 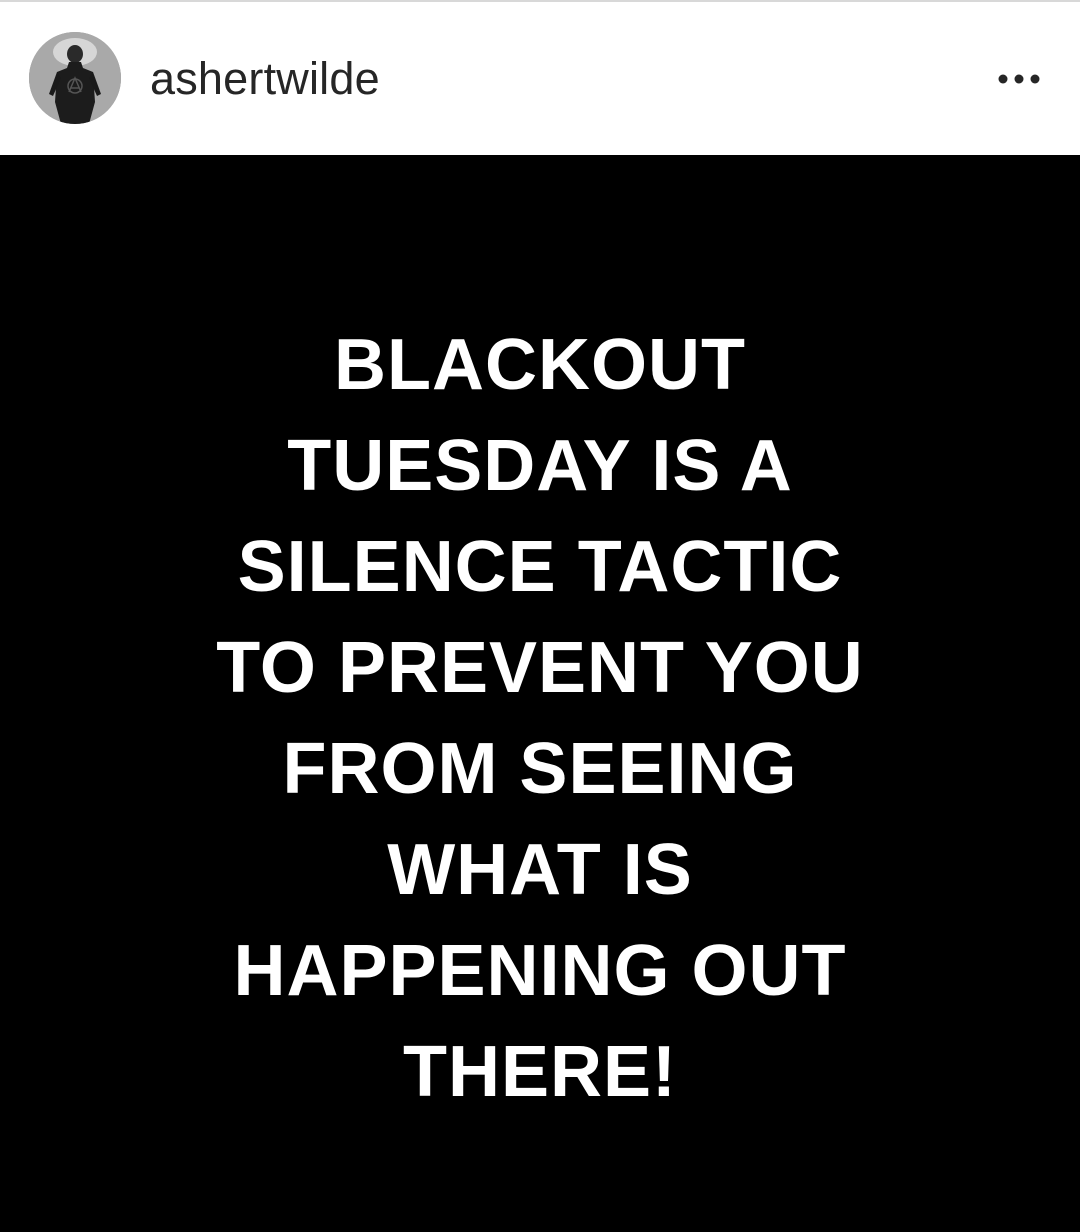 What do you see at coordinates (540, 77) in the screenshot?
I see `post-header: ashertwilde` at bounding box center [540, 77].